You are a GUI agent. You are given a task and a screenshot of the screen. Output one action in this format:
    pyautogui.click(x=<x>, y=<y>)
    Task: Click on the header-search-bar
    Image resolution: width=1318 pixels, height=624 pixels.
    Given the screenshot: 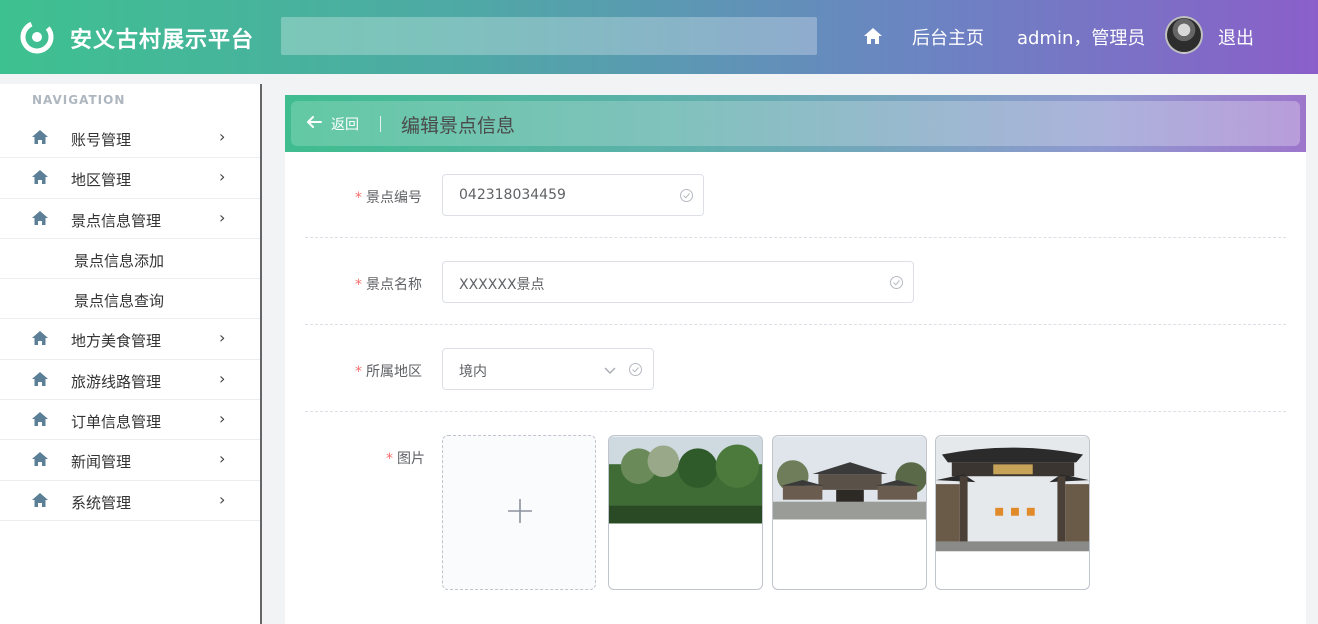 What is the action you would take?
    pyautogui.click(x=549, y=36)
    